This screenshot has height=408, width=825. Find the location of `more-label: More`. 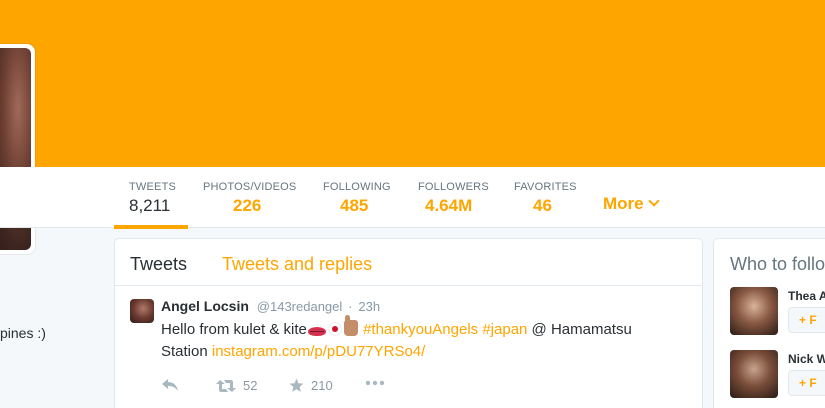

more-label: More is located at coordinates (623, 203).